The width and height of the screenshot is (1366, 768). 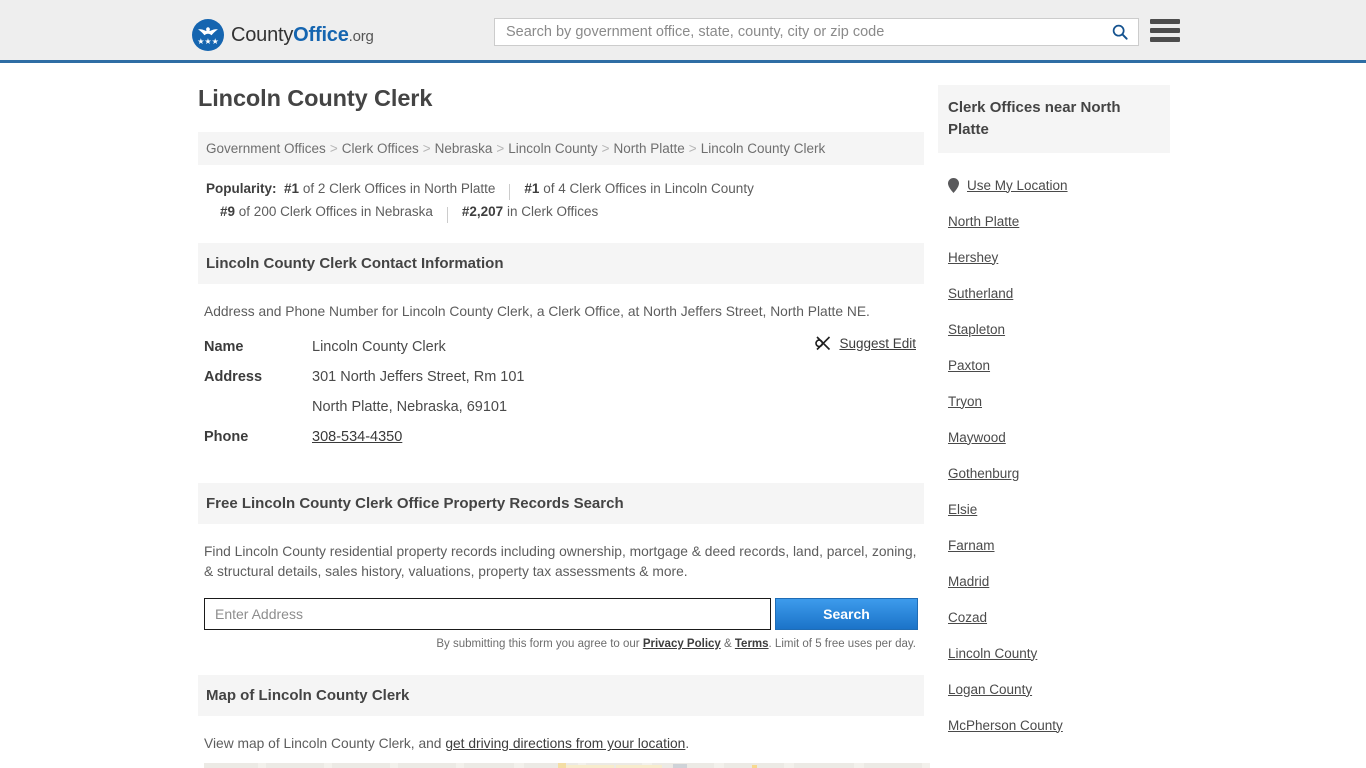 I want to click on privacy-policy-link: Privacy Policy, so click(x=682, y=644).